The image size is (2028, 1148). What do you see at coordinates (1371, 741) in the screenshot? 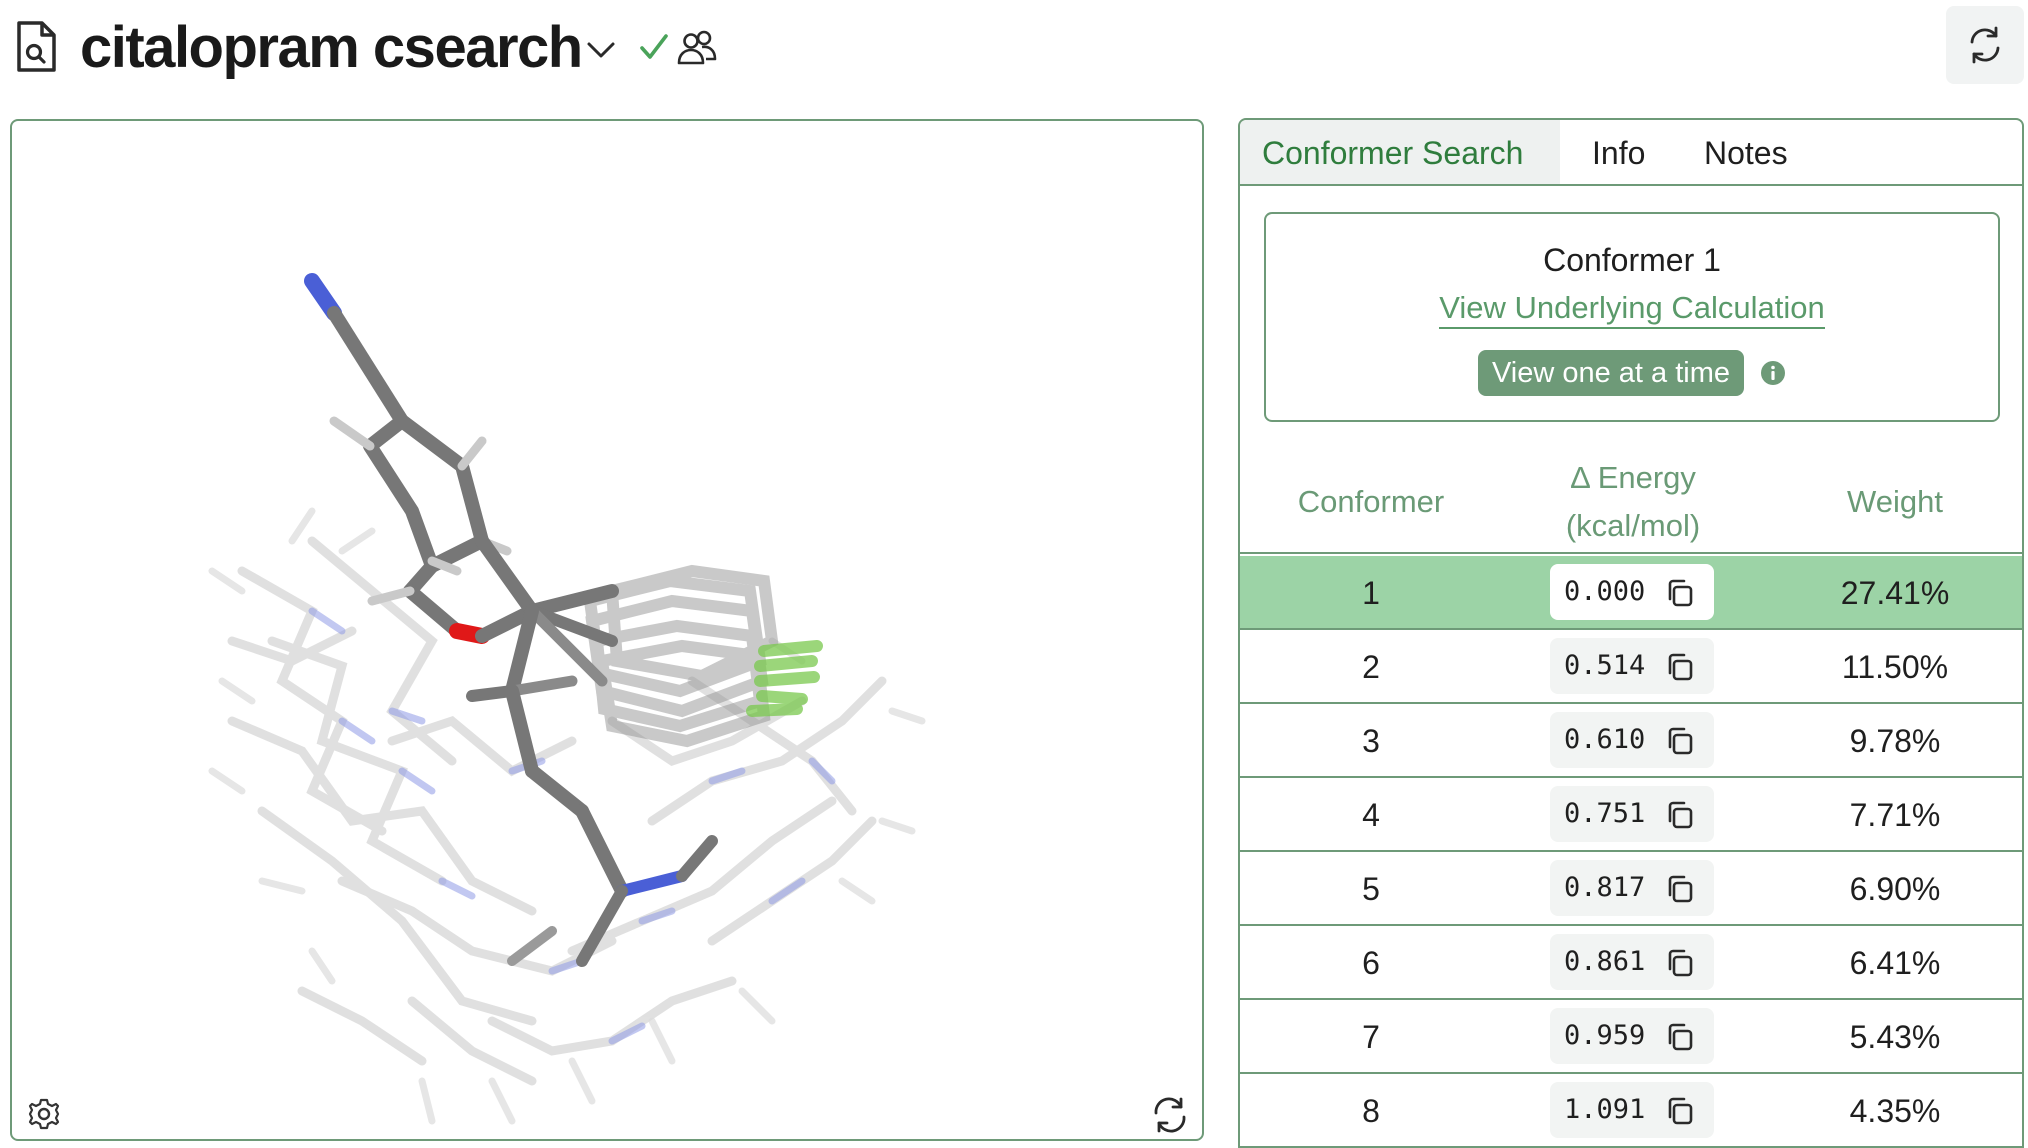
I see `conformer-number: 3` at bounding box center [1371, 741].